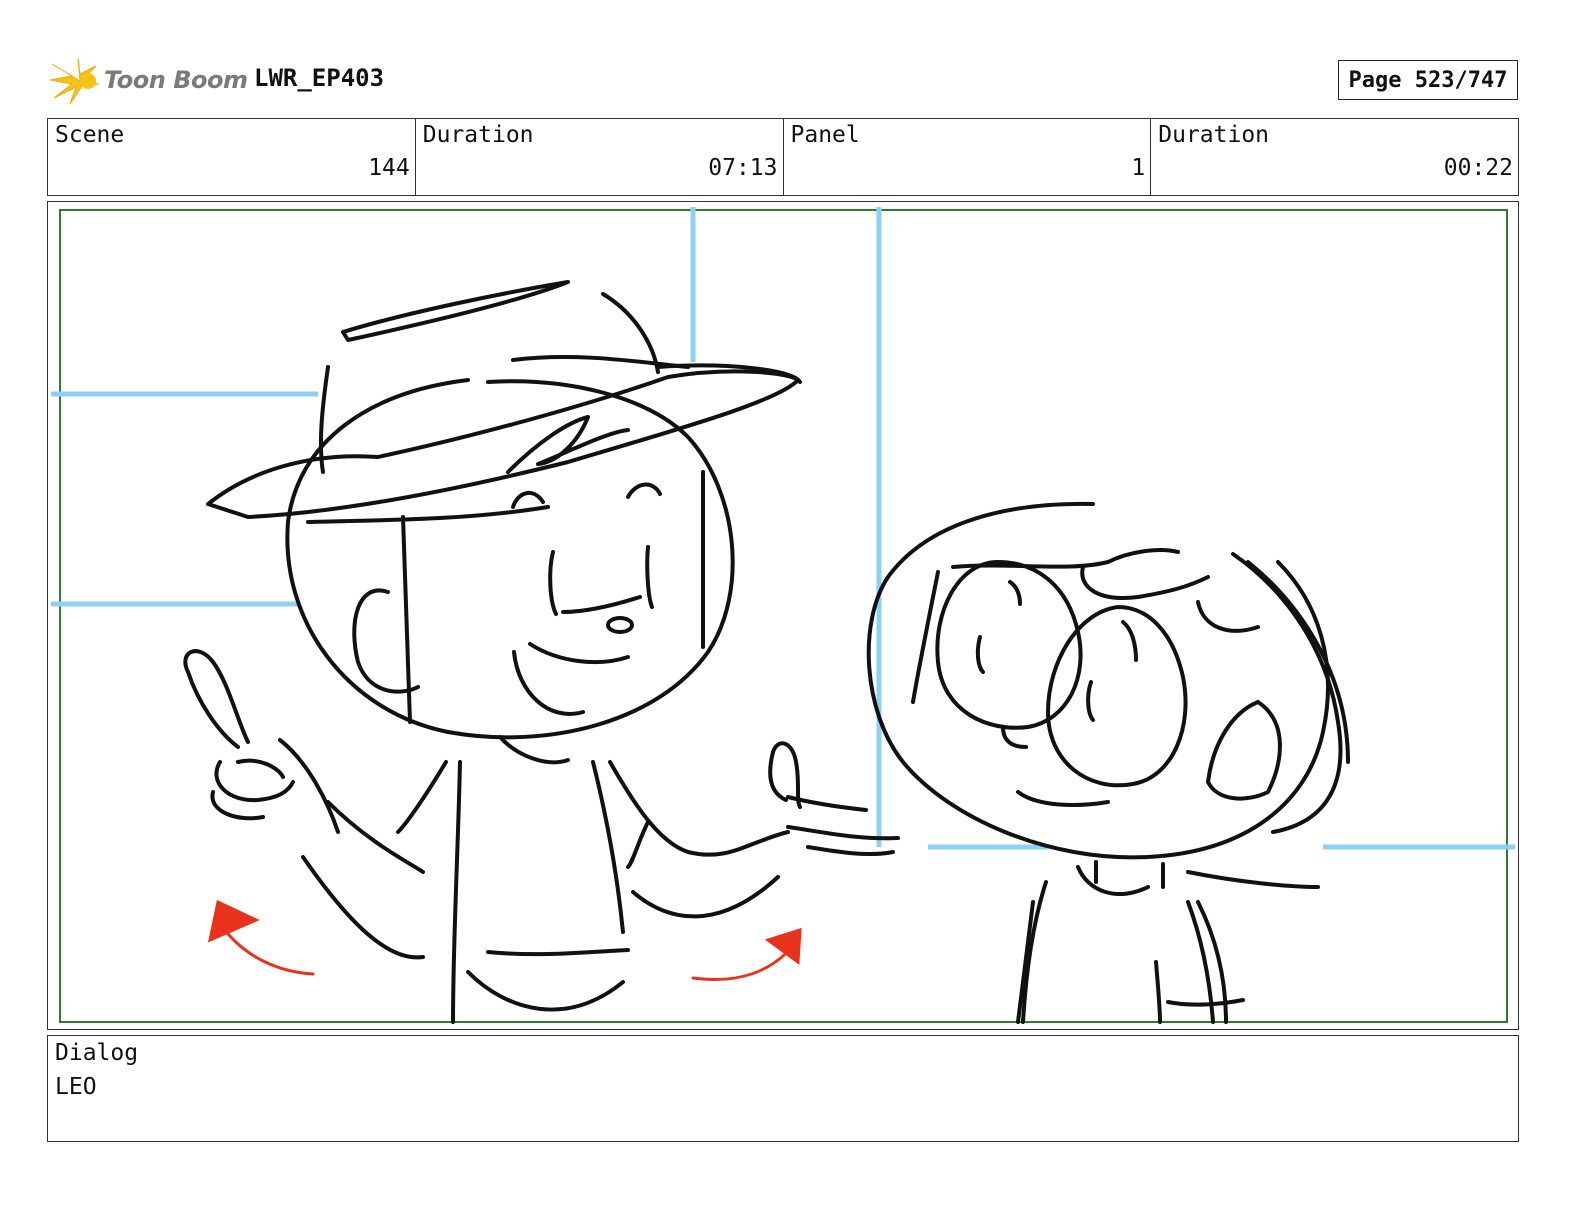  What do you see at coordinates (176, 80) in the screenshot?
I see `logo-text: Toon Boom` at bounding box center [176, 80].